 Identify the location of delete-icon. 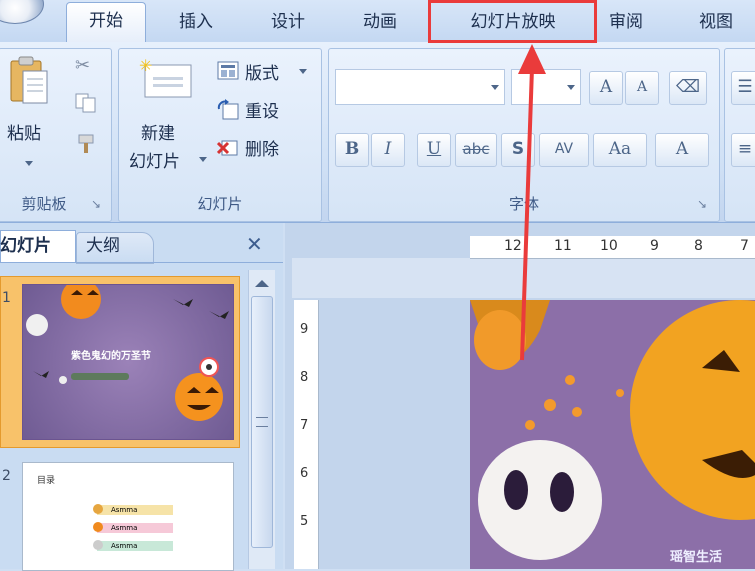
(227, 148).